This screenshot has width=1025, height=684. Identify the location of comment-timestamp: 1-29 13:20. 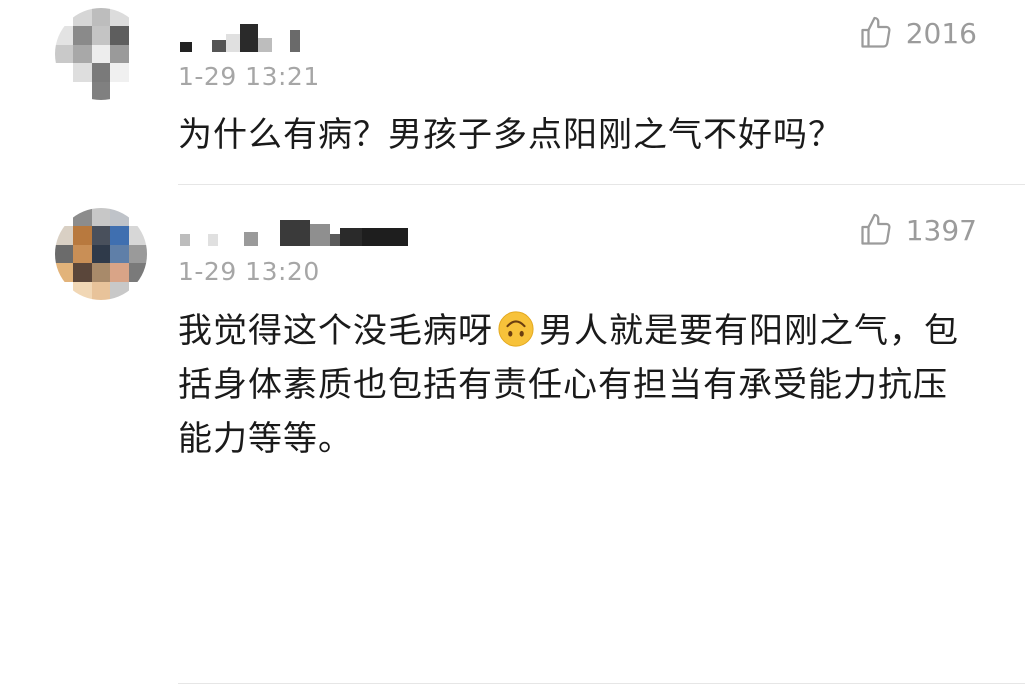
(249, 271).